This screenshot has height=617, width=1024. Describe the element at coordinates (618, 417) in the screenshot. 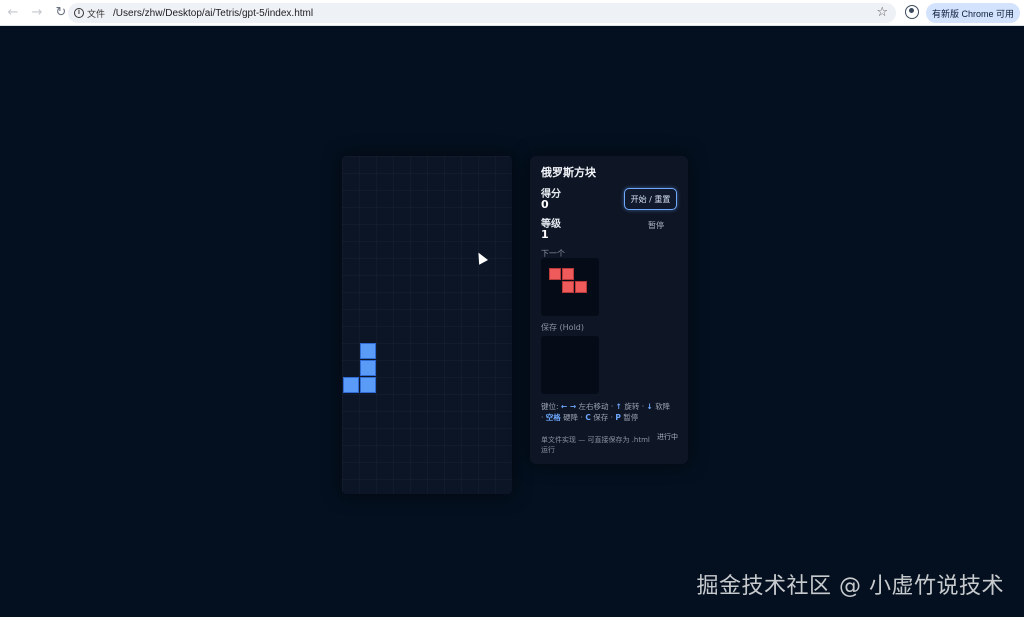

I see `key-p: P` at that location.